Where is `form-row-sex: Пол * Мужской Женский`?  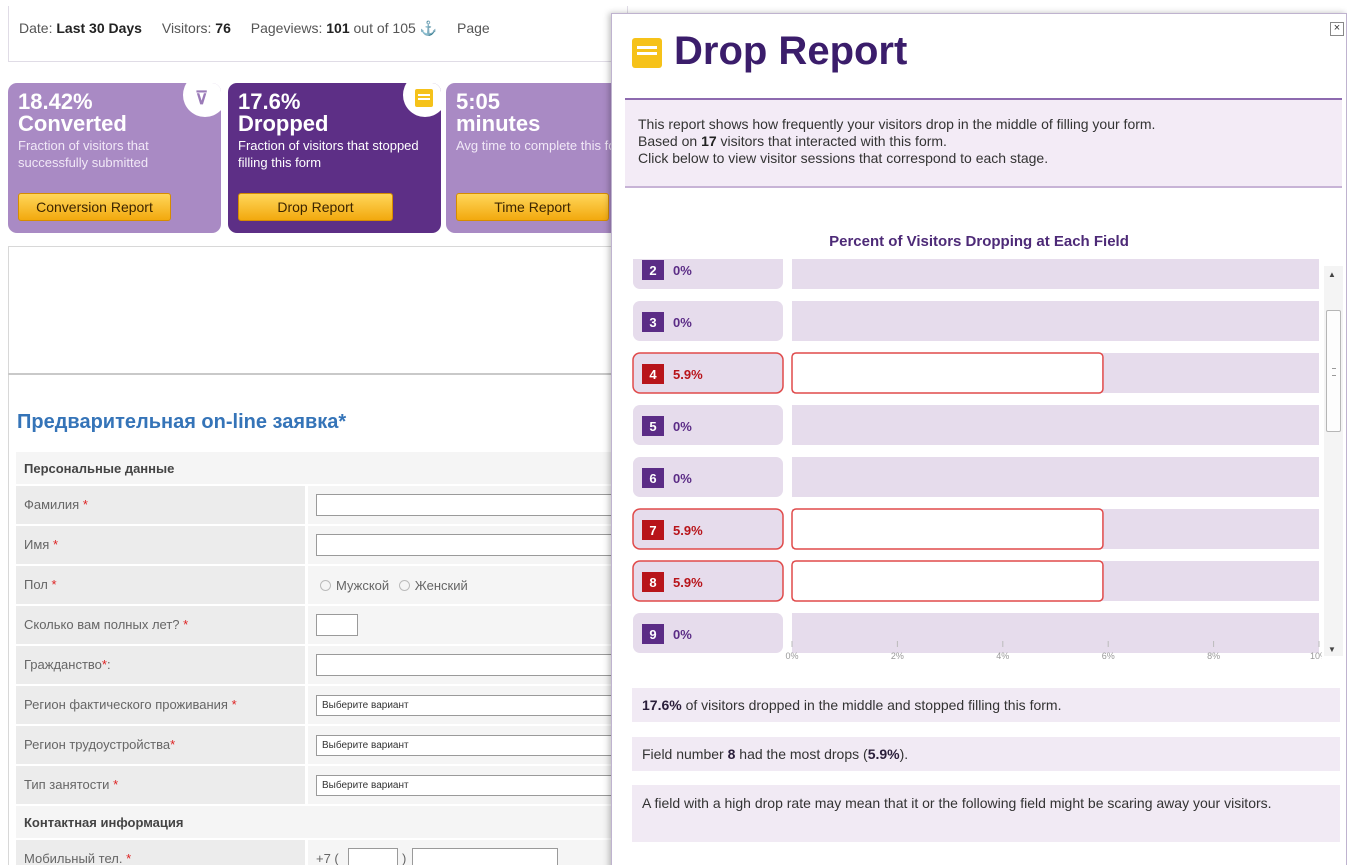
form-row-sex: Пол * Мужской Женский is located at coordinates (322, 586).